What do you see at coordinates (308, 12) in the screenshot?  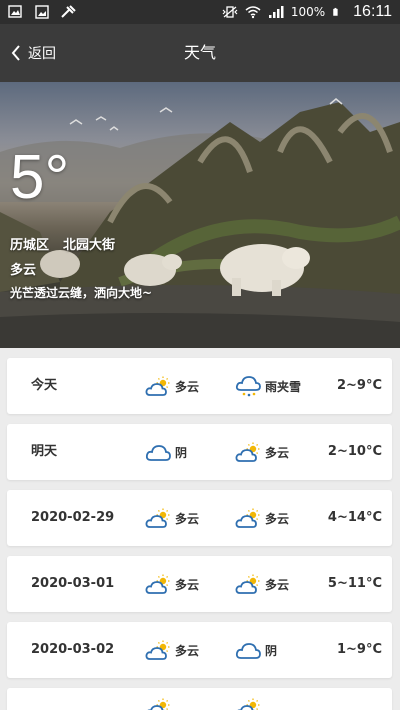 I see `battery-percentage: 100%` at bounding box center [308, 12].